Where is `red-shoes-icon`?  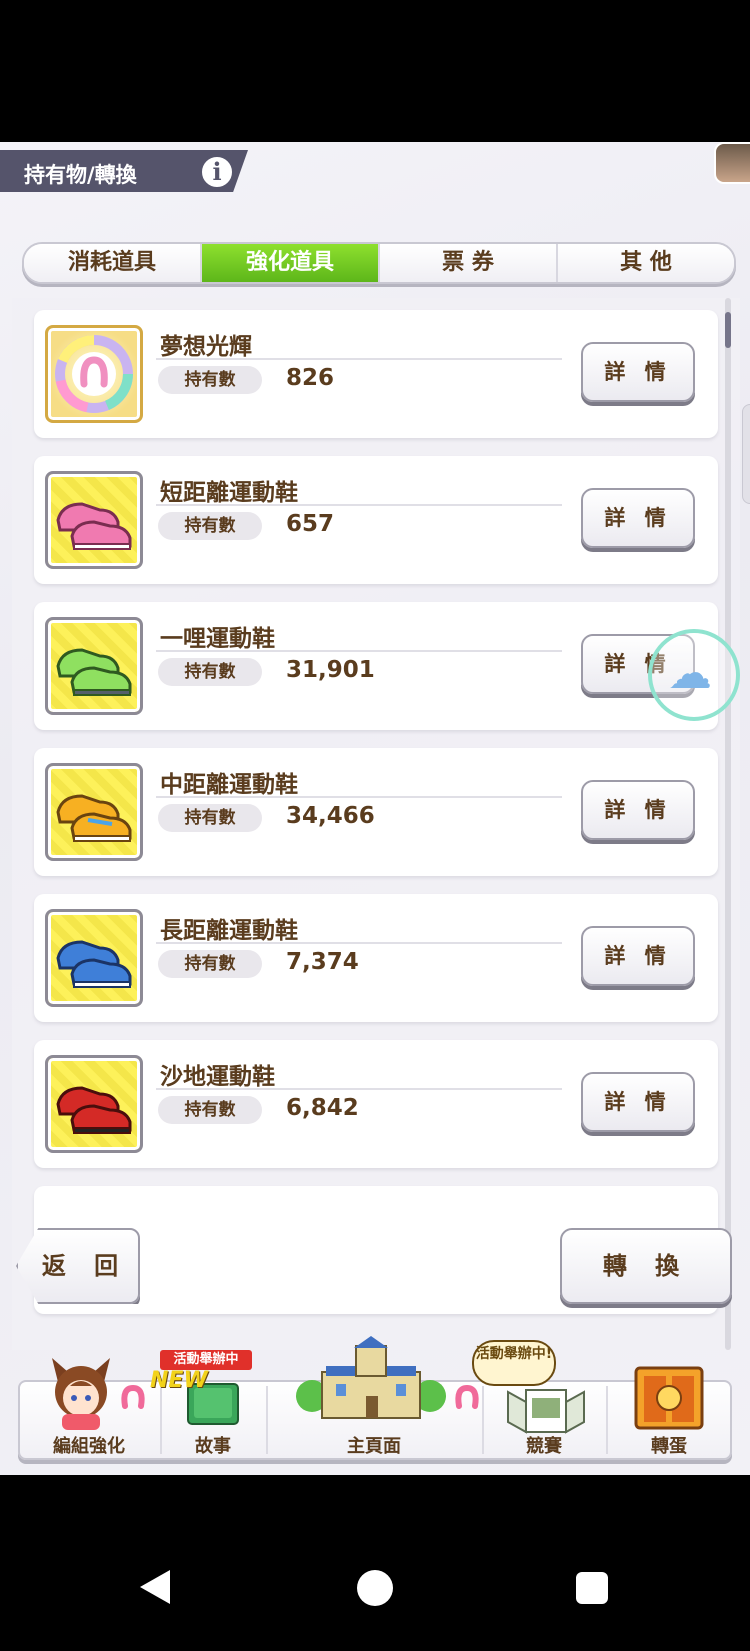 red-shoes-icon is located at coordinates (94, 1104).